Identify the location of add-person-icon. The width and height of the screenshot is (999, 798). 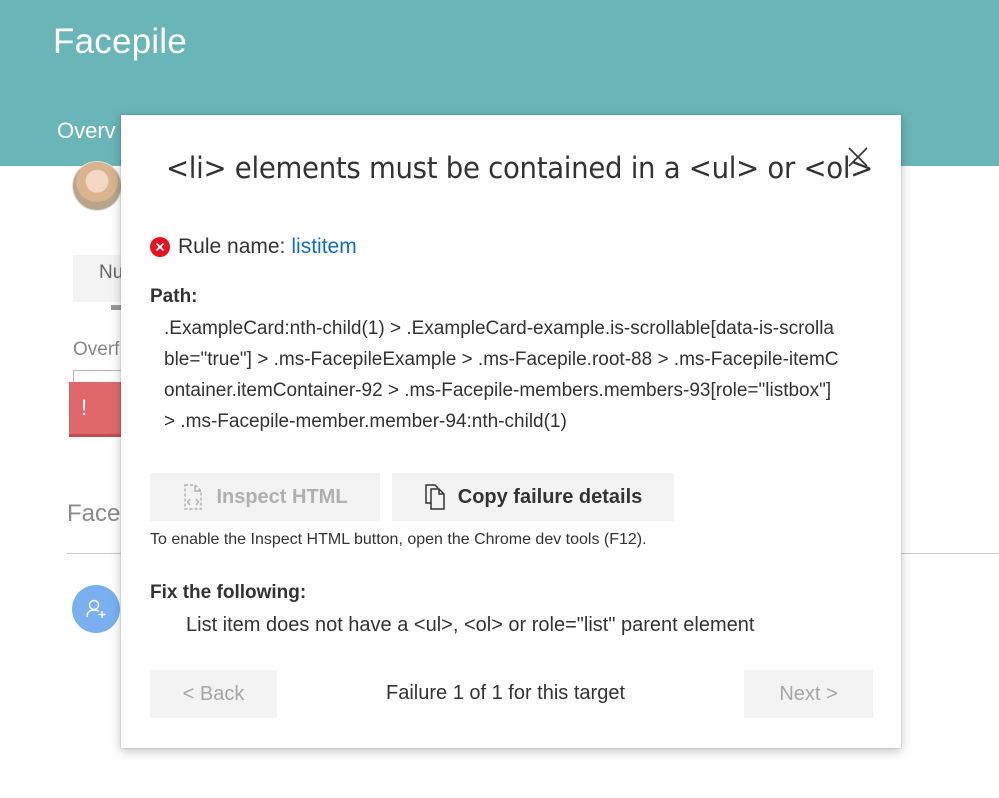
(96, 608).